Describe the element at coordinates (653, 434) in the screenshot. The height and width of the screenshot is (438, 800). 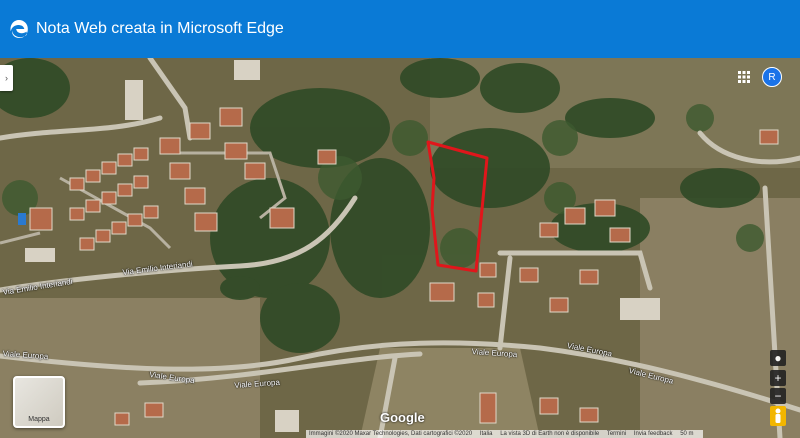
I see `feedback-link: Invia feedback` at that location.